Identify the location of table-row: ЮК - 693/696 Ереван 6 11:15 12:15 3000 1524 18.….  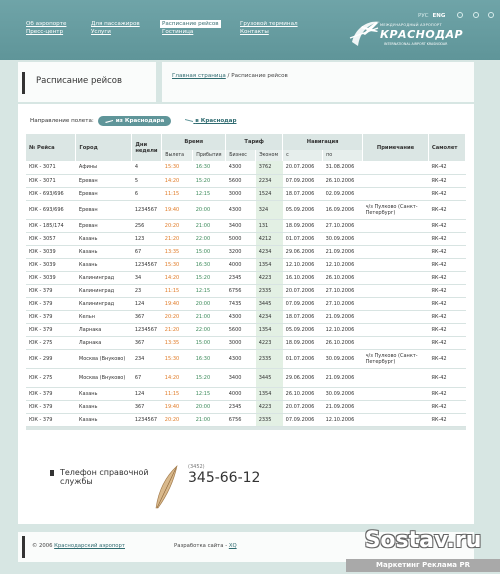
(246, 194).